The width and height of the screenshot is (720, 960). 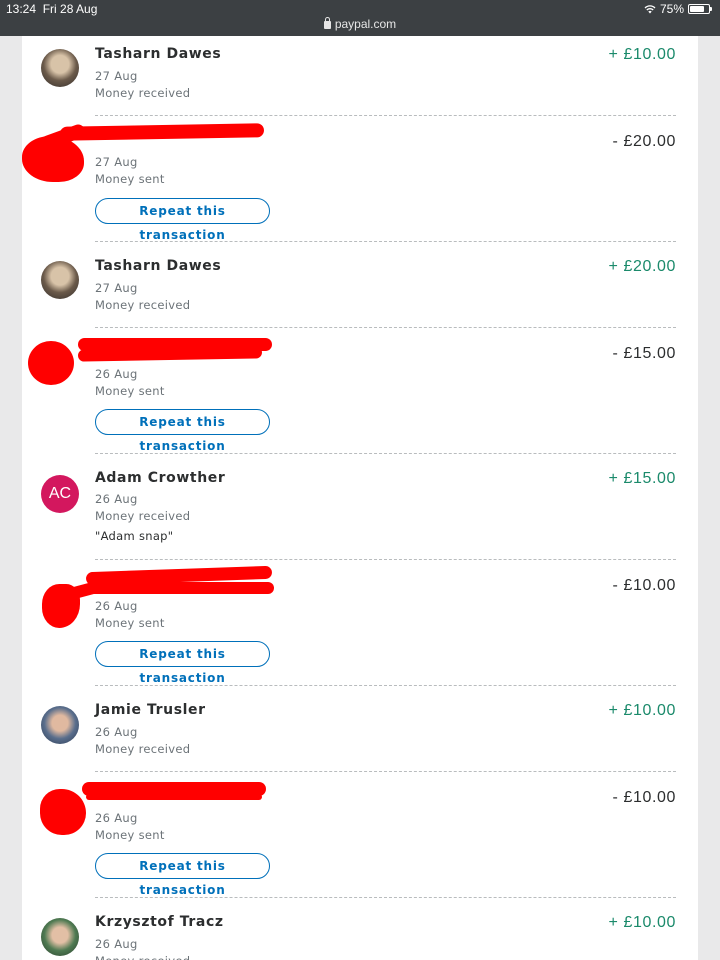 I want to click on battery-percent: 75%, so click(x=671, y=9).